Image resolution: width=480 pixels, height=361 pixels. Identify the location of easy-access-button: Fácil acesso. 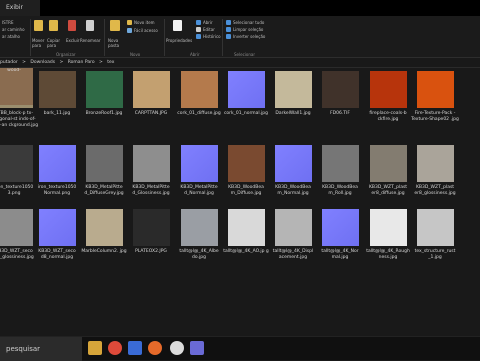
(146, 30).